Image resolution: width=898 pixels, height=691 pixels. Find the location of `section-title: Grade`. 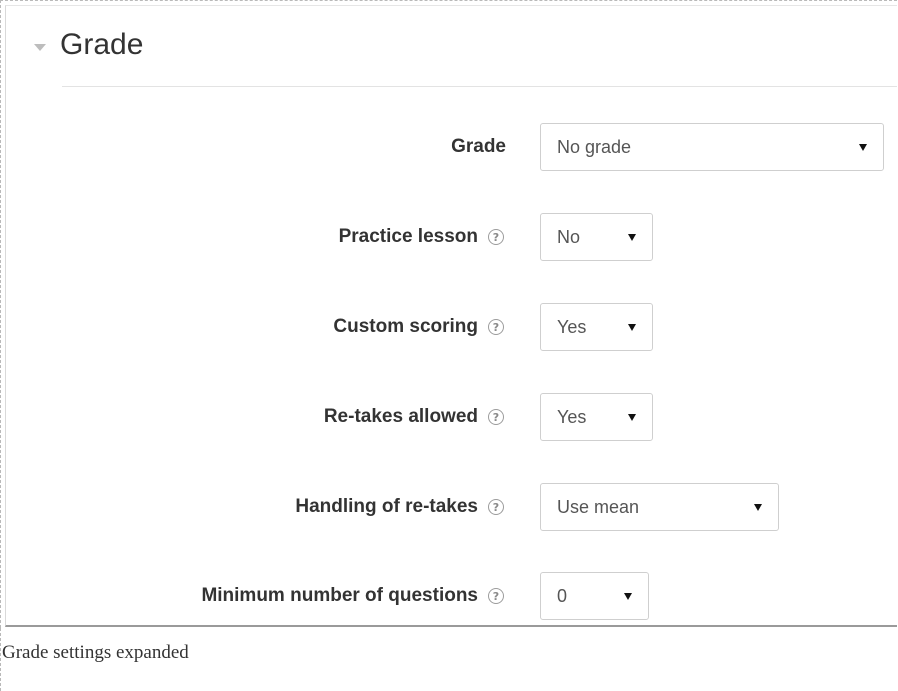

section-title: Grade is located at coordinates (102, 44).